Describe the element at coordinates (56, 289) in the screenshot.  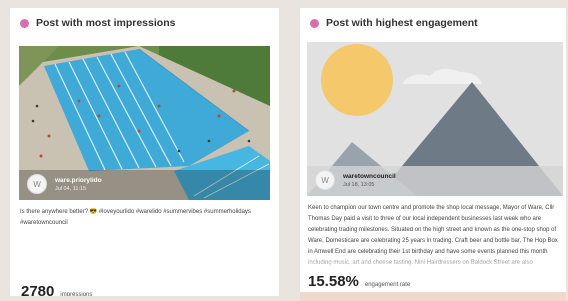
I see `impressions-metric: 2780 impressions` at that location.